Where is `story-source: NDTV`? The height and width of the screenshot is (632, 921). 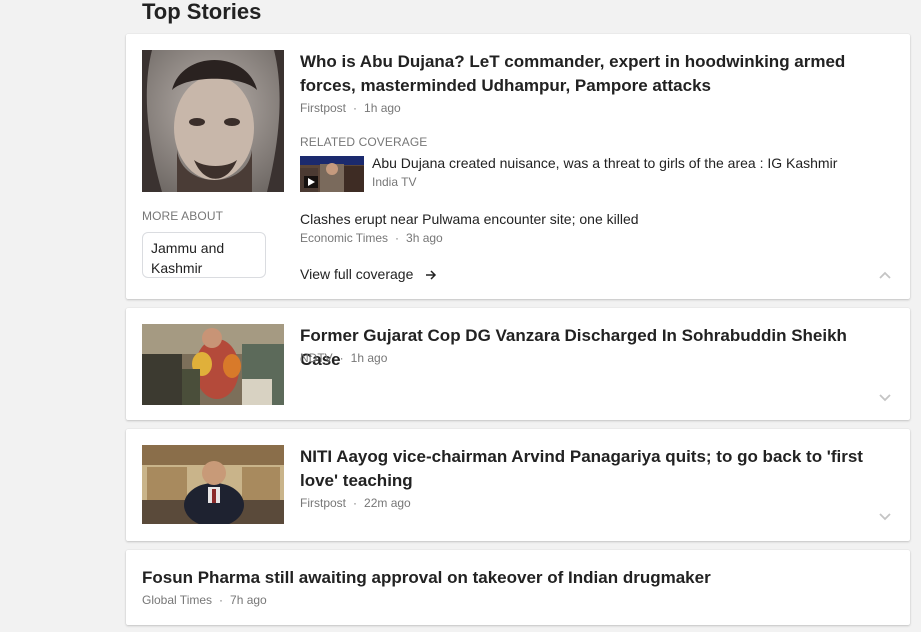 story-source: NDTV is located at coordinates (316, 358).